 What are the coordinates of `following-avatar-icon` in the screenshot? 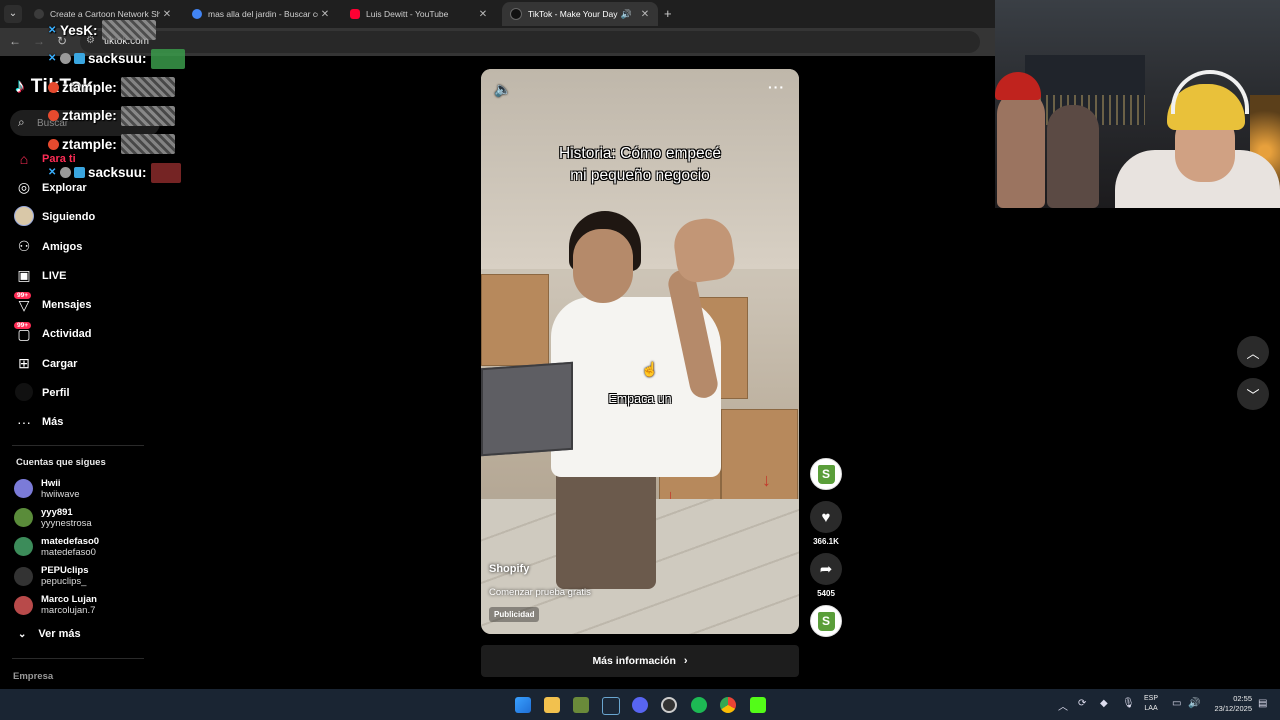 It's located at (24, 217).